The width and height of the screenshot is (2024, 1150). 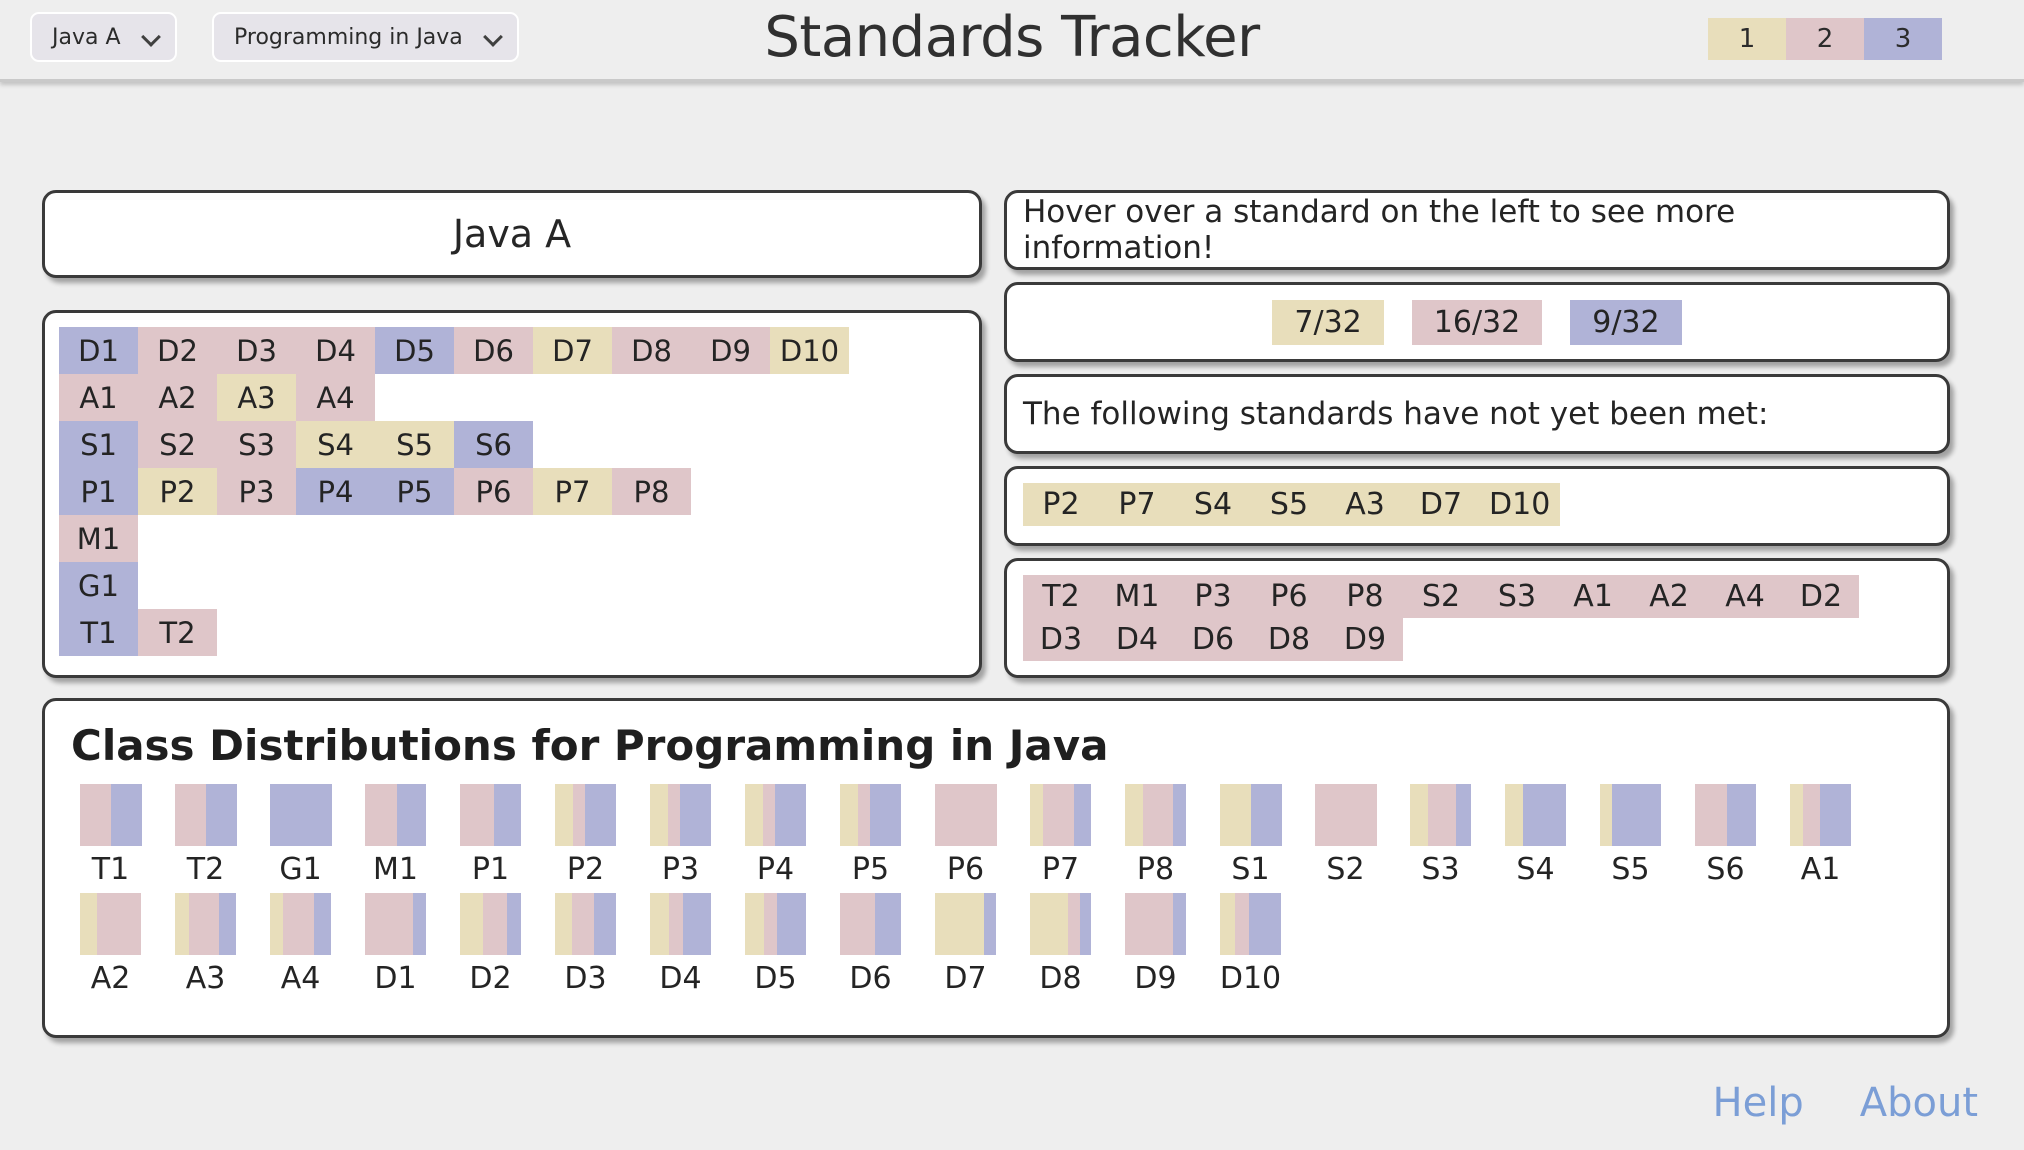 I want to click on distribution-bar-M1, so click(x=395, y=815).